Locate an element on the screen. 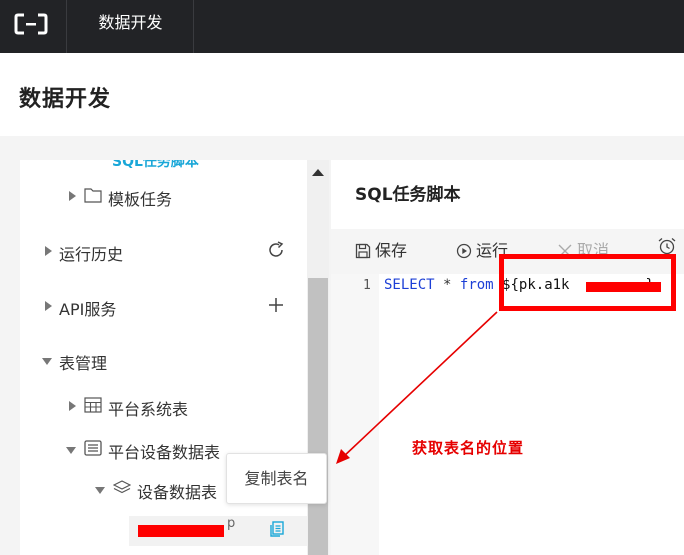 The image size is (684, 555). annotation-text: 获取表名的位置 is located at coordinates (468, 448).